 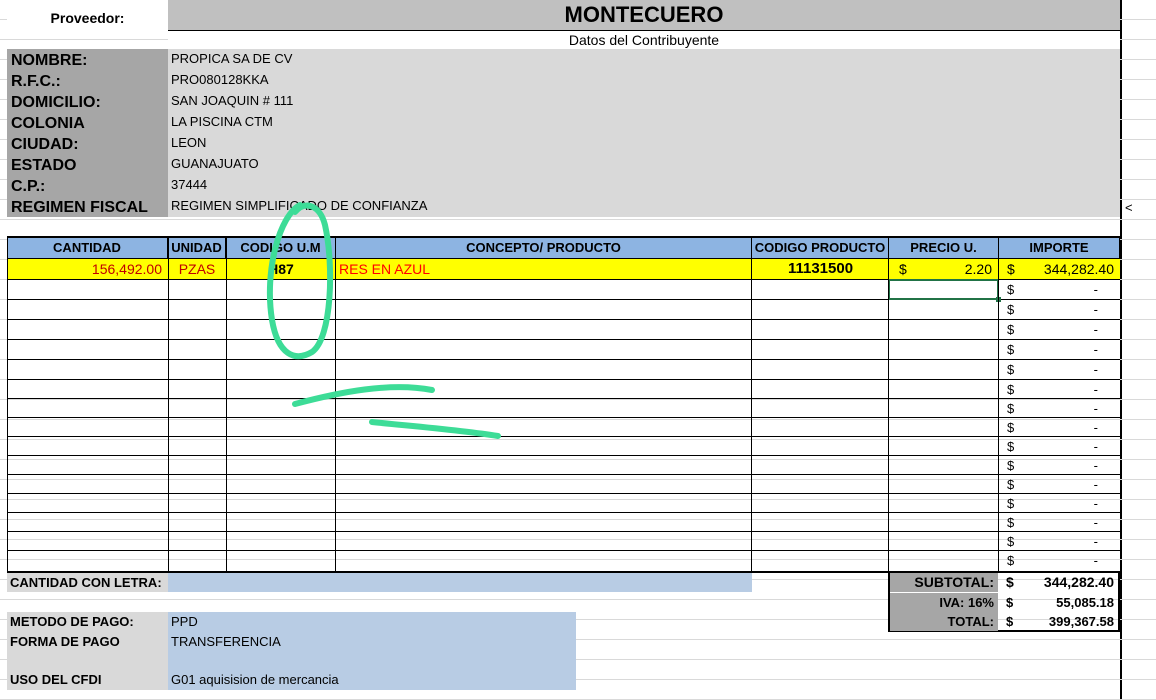 I want to click on totals-label: SUBTOTAL:, so click(x=944, y=582).